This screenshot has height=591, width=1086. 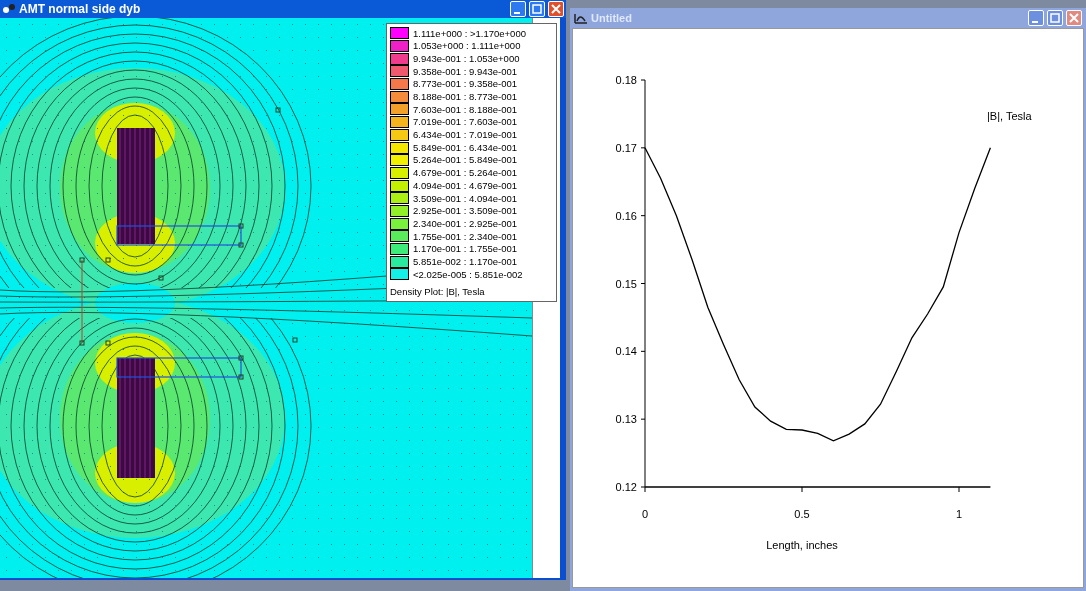 What do you see at coordinates (626, 419) in the screenshot?
I see `y-tick-label: 0.13` at bounding box center [626, 419].